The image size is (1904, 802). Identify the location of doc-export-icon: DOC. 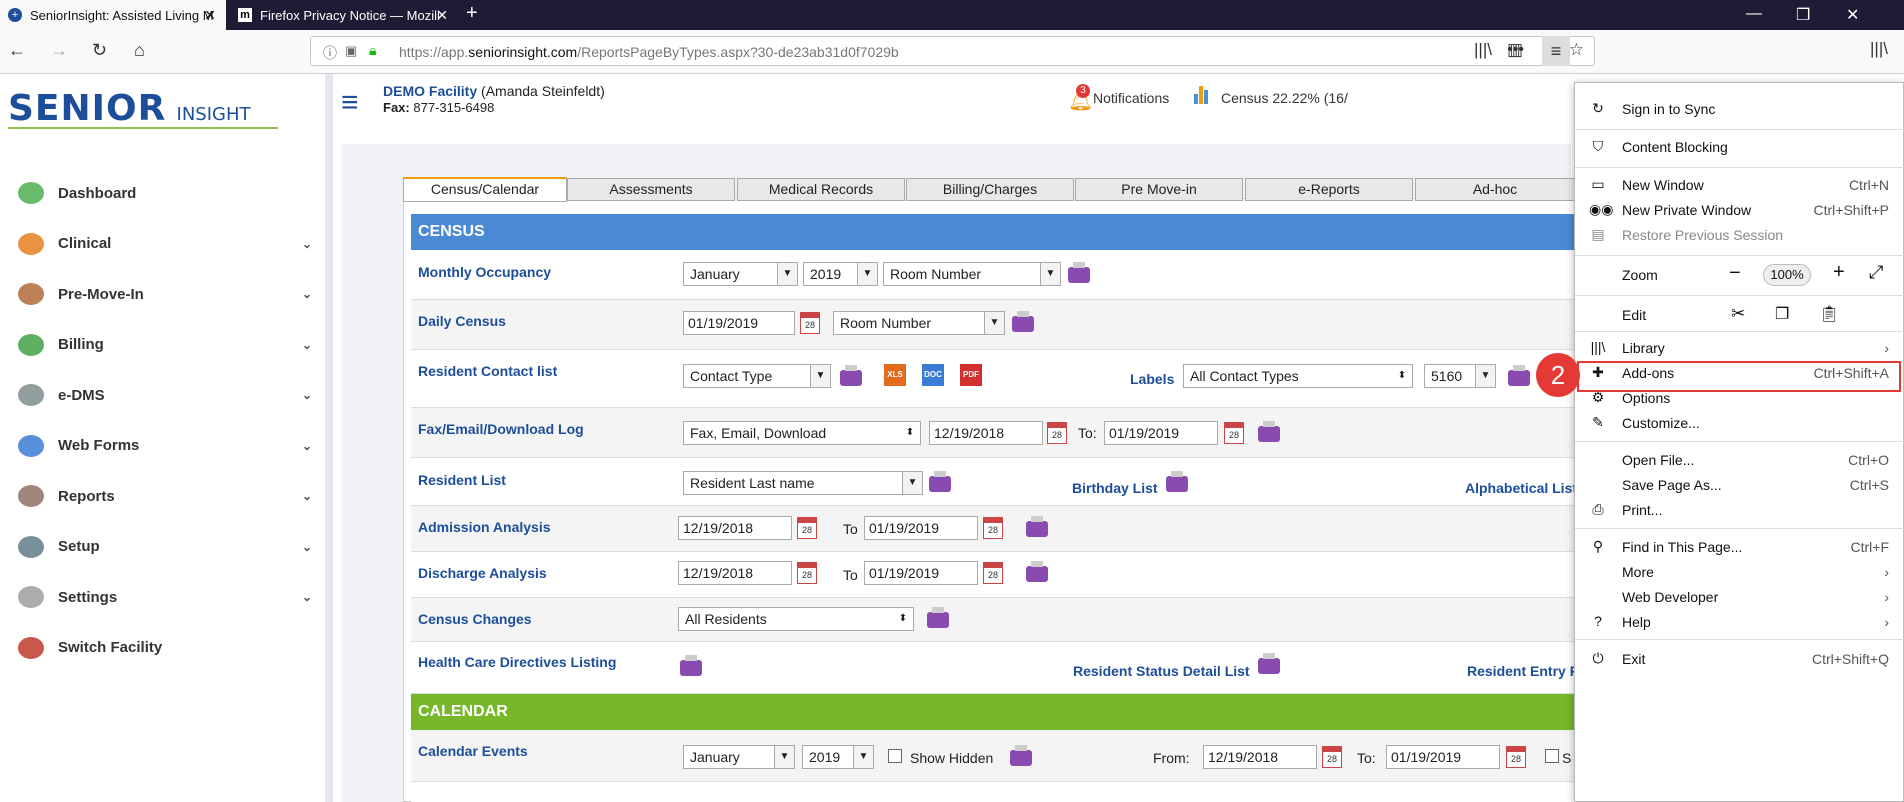
(933, 375).